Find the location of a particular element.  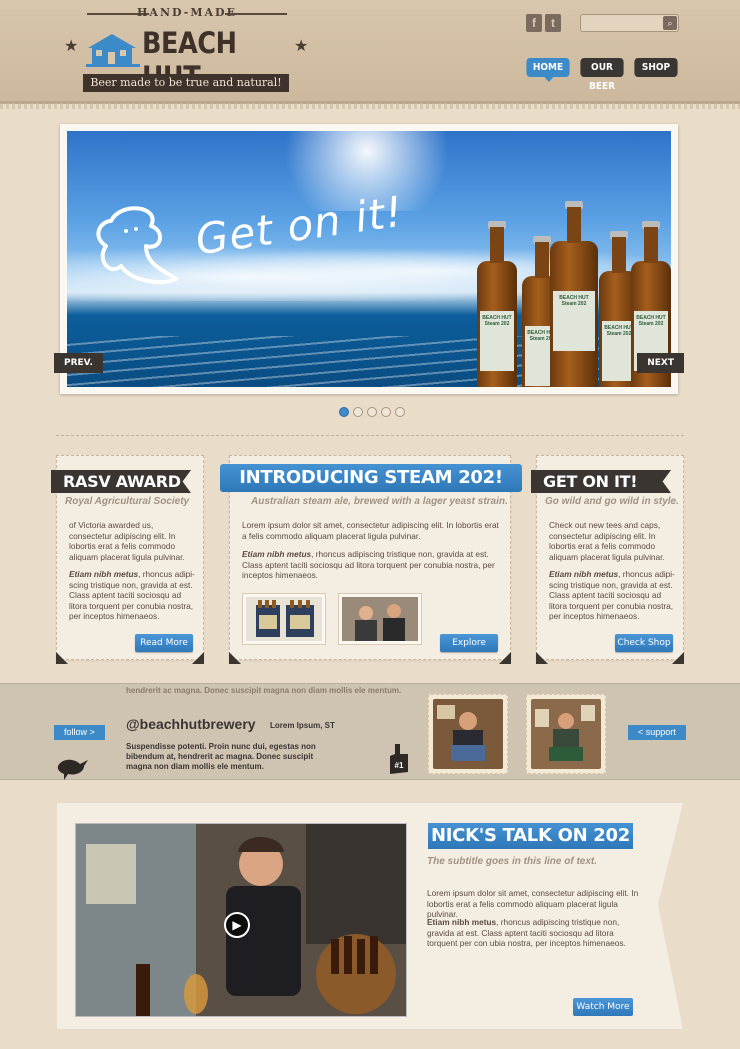

search-input is located at coordinates (621, 25).